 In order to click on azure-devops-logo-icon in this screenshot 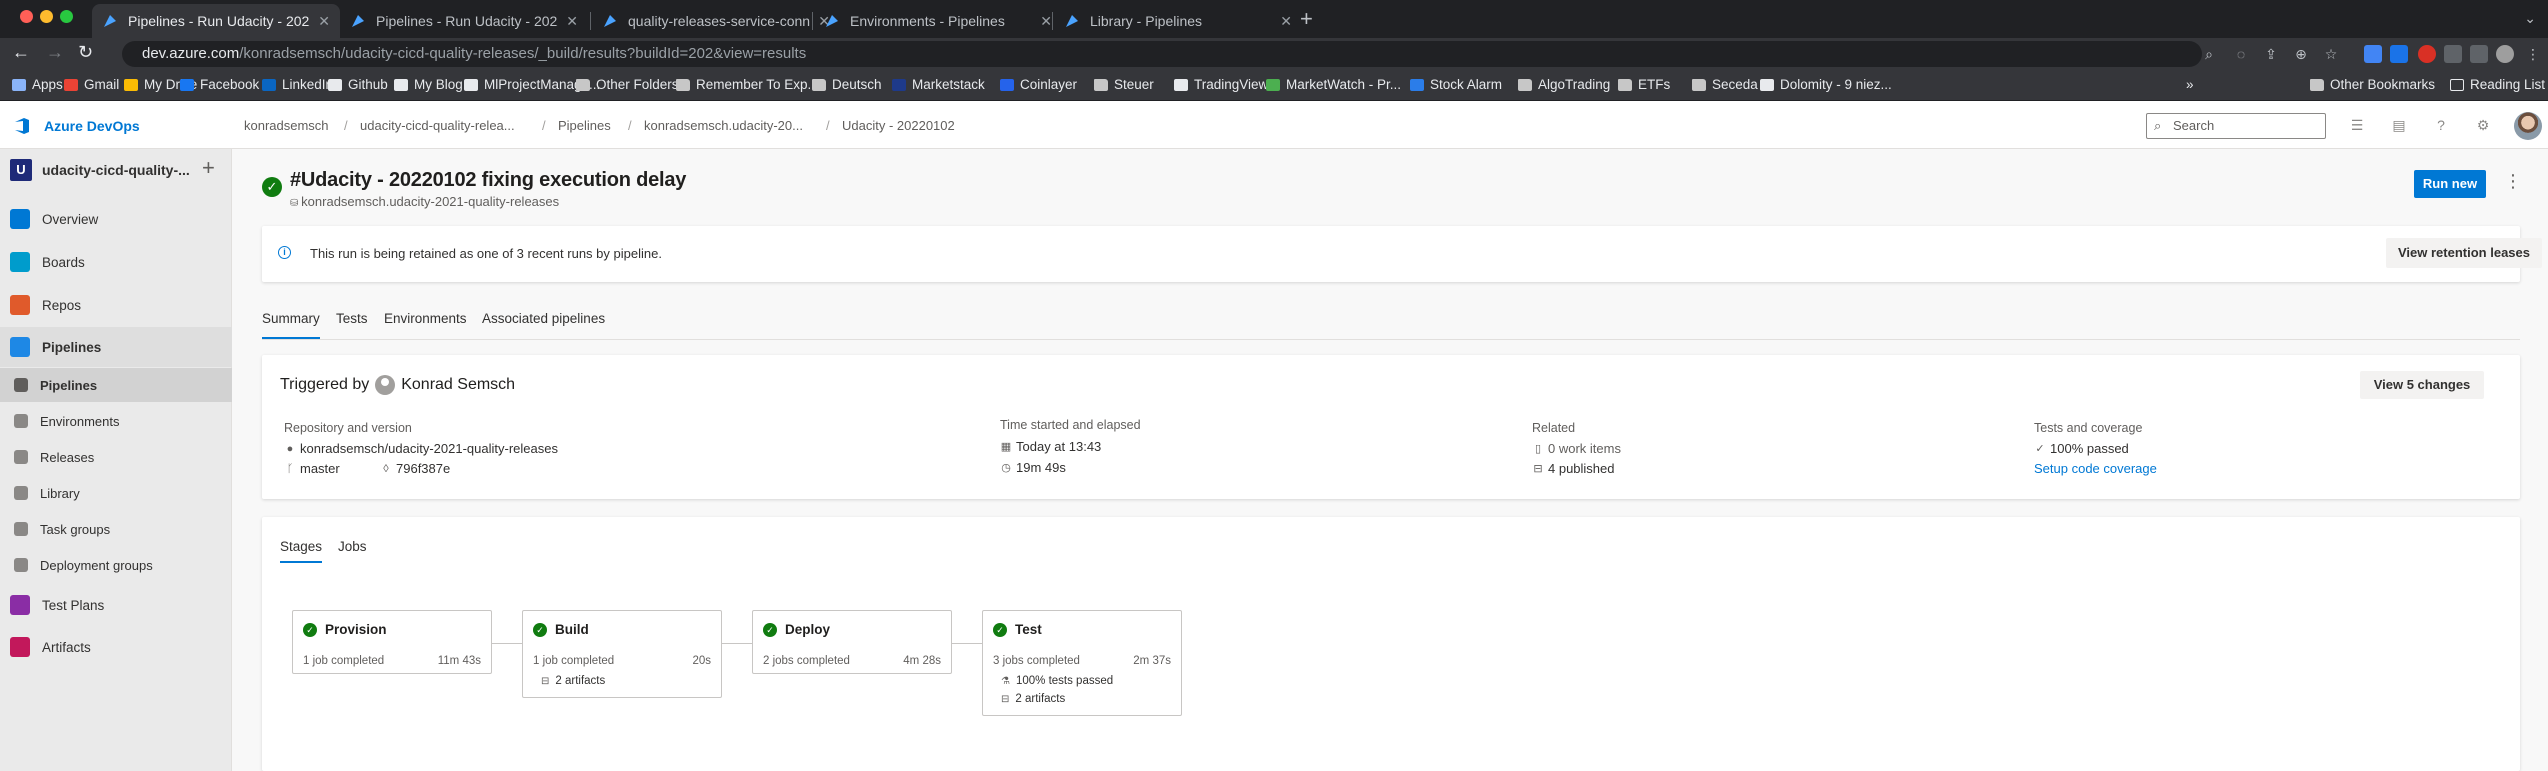, I will do `click(22, 126)`.